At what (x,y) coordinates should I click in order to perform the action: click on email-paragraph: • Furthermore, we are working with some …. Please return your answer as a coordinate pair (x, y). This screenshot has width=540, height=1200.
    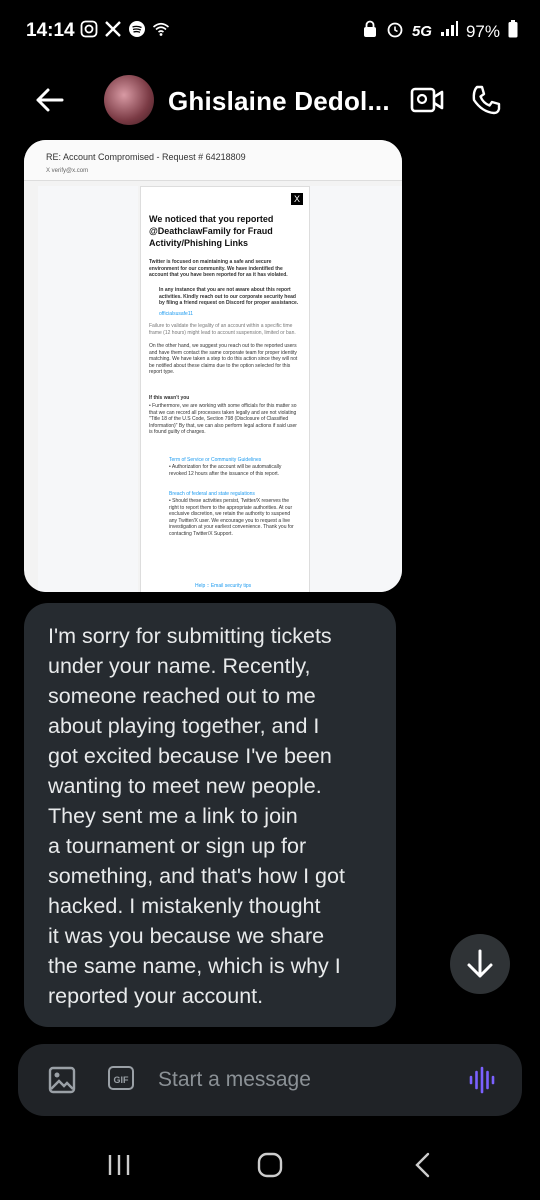
    Looking at the image, I should click on (223, 419).